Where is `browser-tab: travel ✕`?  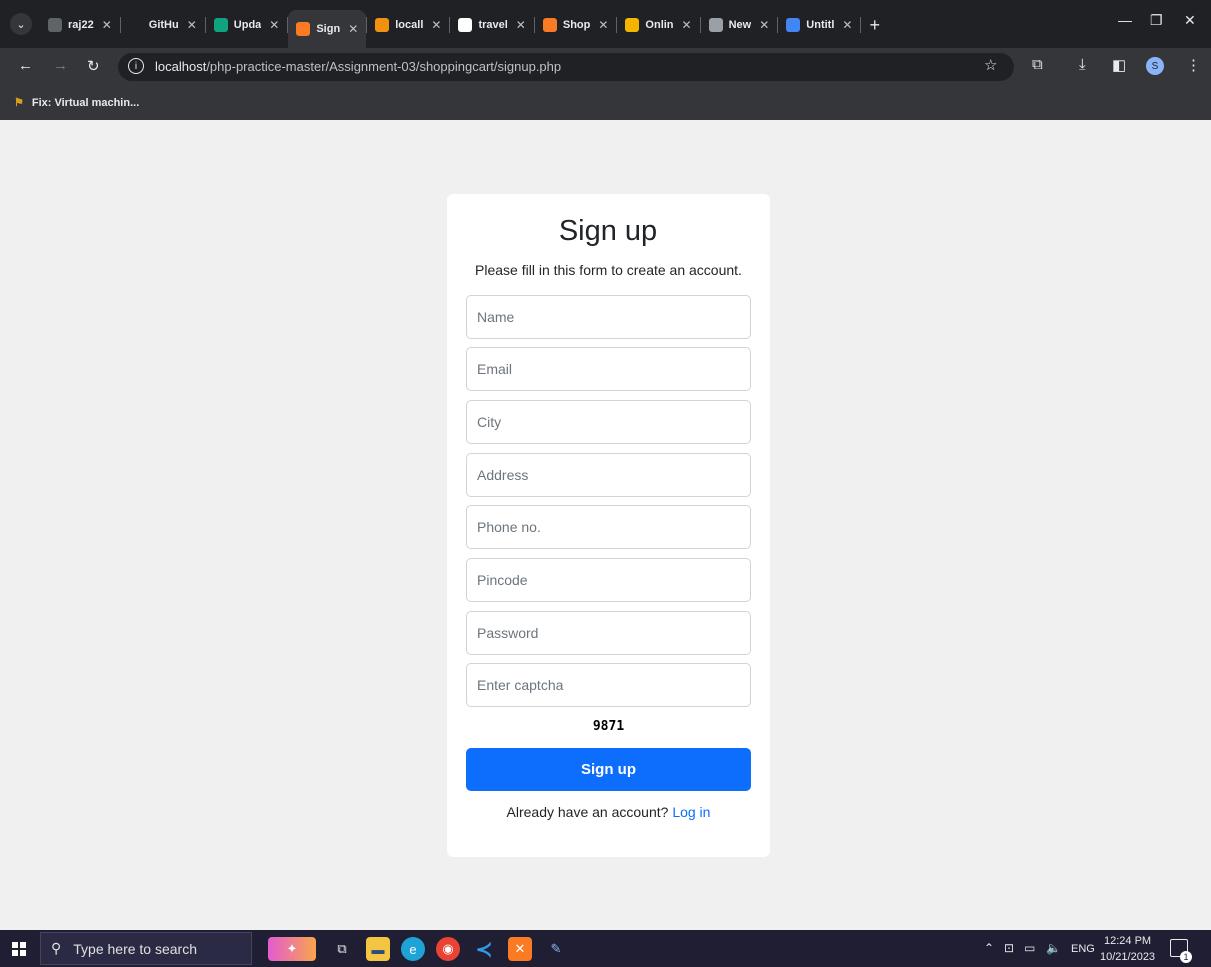
browser-tab: travel ✕ is located at coordinates (491, 25).